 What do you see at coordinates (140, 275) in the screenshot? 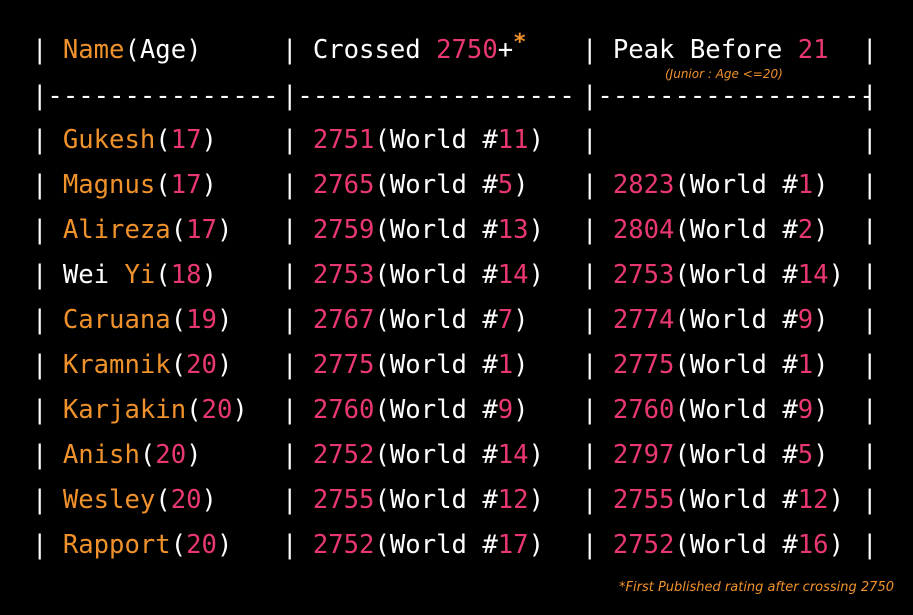
I see `player-name: Yi` at bounding box center [140, 275].